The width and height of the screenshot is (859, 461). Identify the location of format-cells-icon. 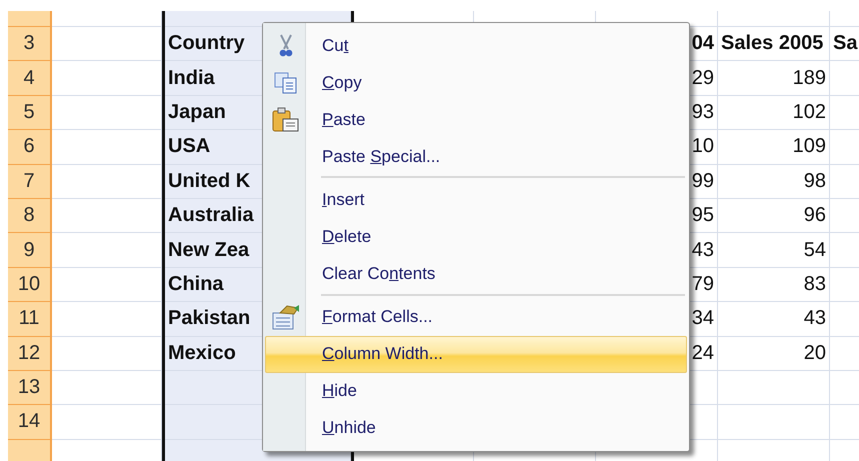
(286, 317).